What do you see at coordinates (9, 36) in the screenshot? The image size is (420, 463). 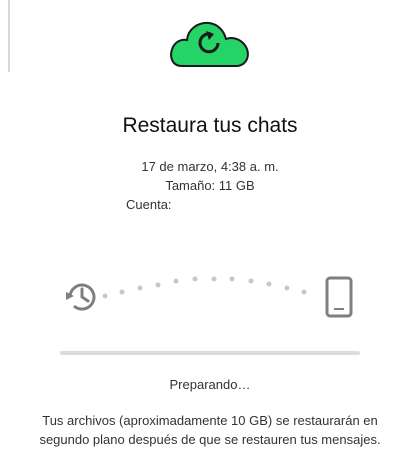 I see `scroll-edge-indicator` at bounding box center [9, 36].